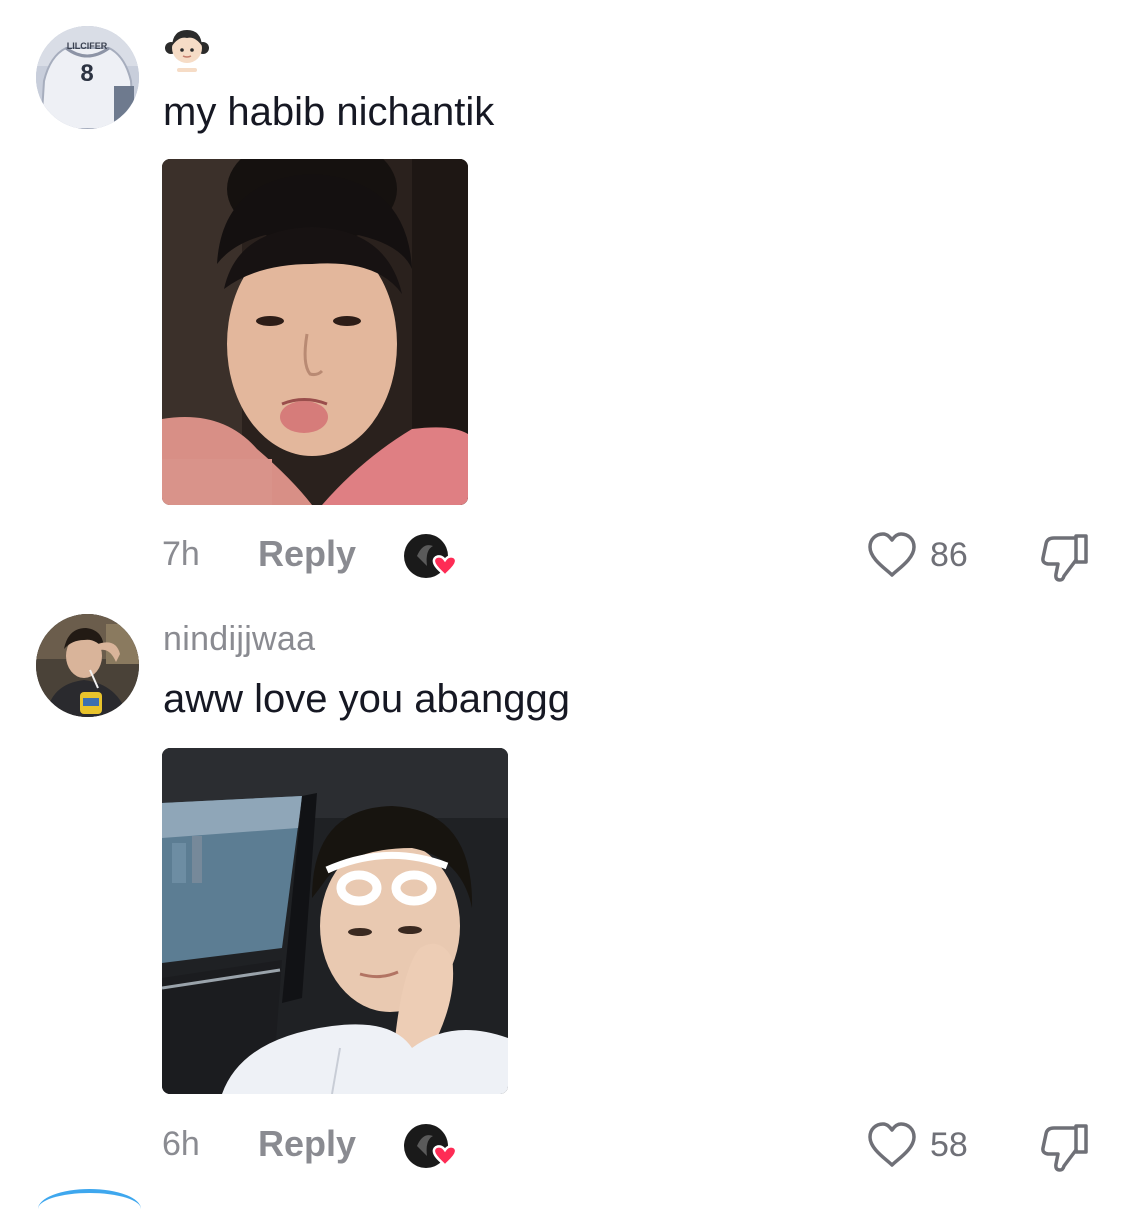  What do you see at coordinates (366, 699) in the screenshot?
I see `comment-text: aww love you abanggg` at bounding box center [366, 699].